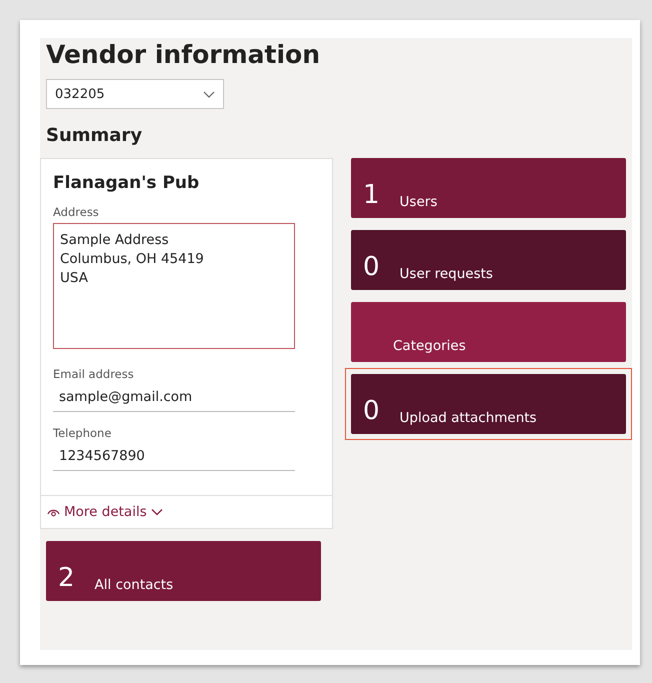  Describe the element at coordinates (174, 286) in the screenshot. I see `address-field: Sample Address Columbus, OH 45419 USA` at that location.